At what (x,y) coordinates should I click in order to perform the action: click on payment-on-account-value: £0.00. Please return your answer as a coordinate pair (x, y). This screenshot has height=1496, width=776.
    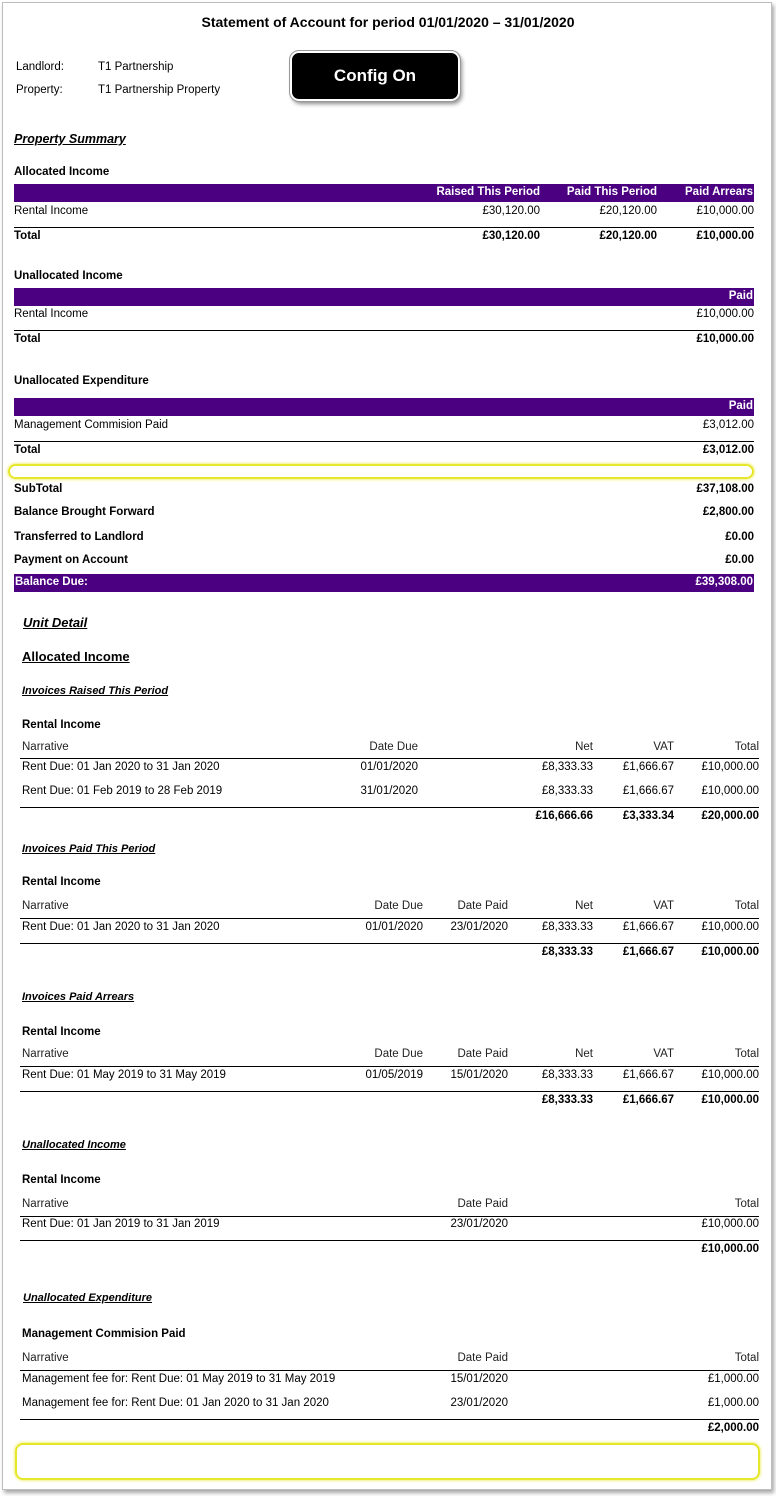
    Looking at the image, I should click on (739, 560).